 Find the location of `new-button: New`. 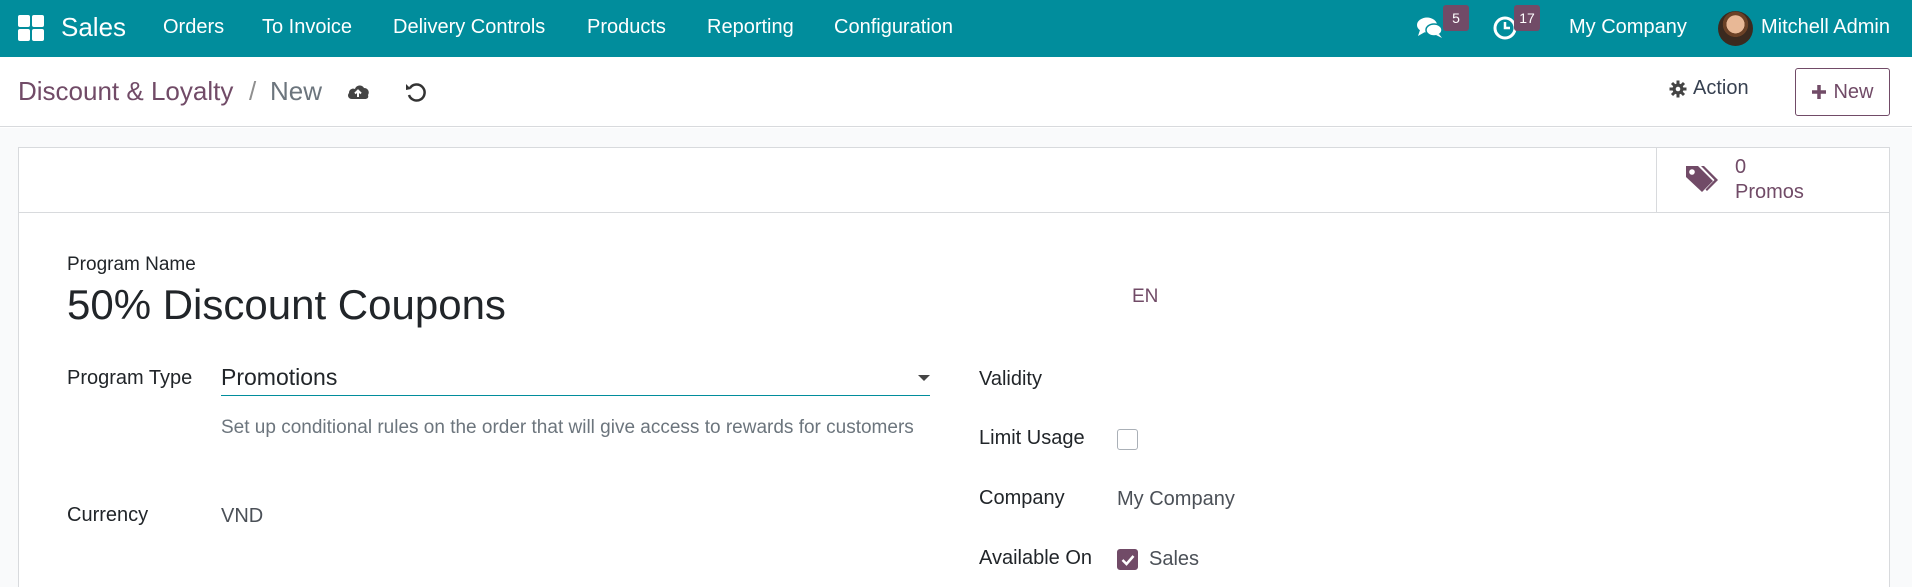

new-button: New is located at coordinates (1842, 92).